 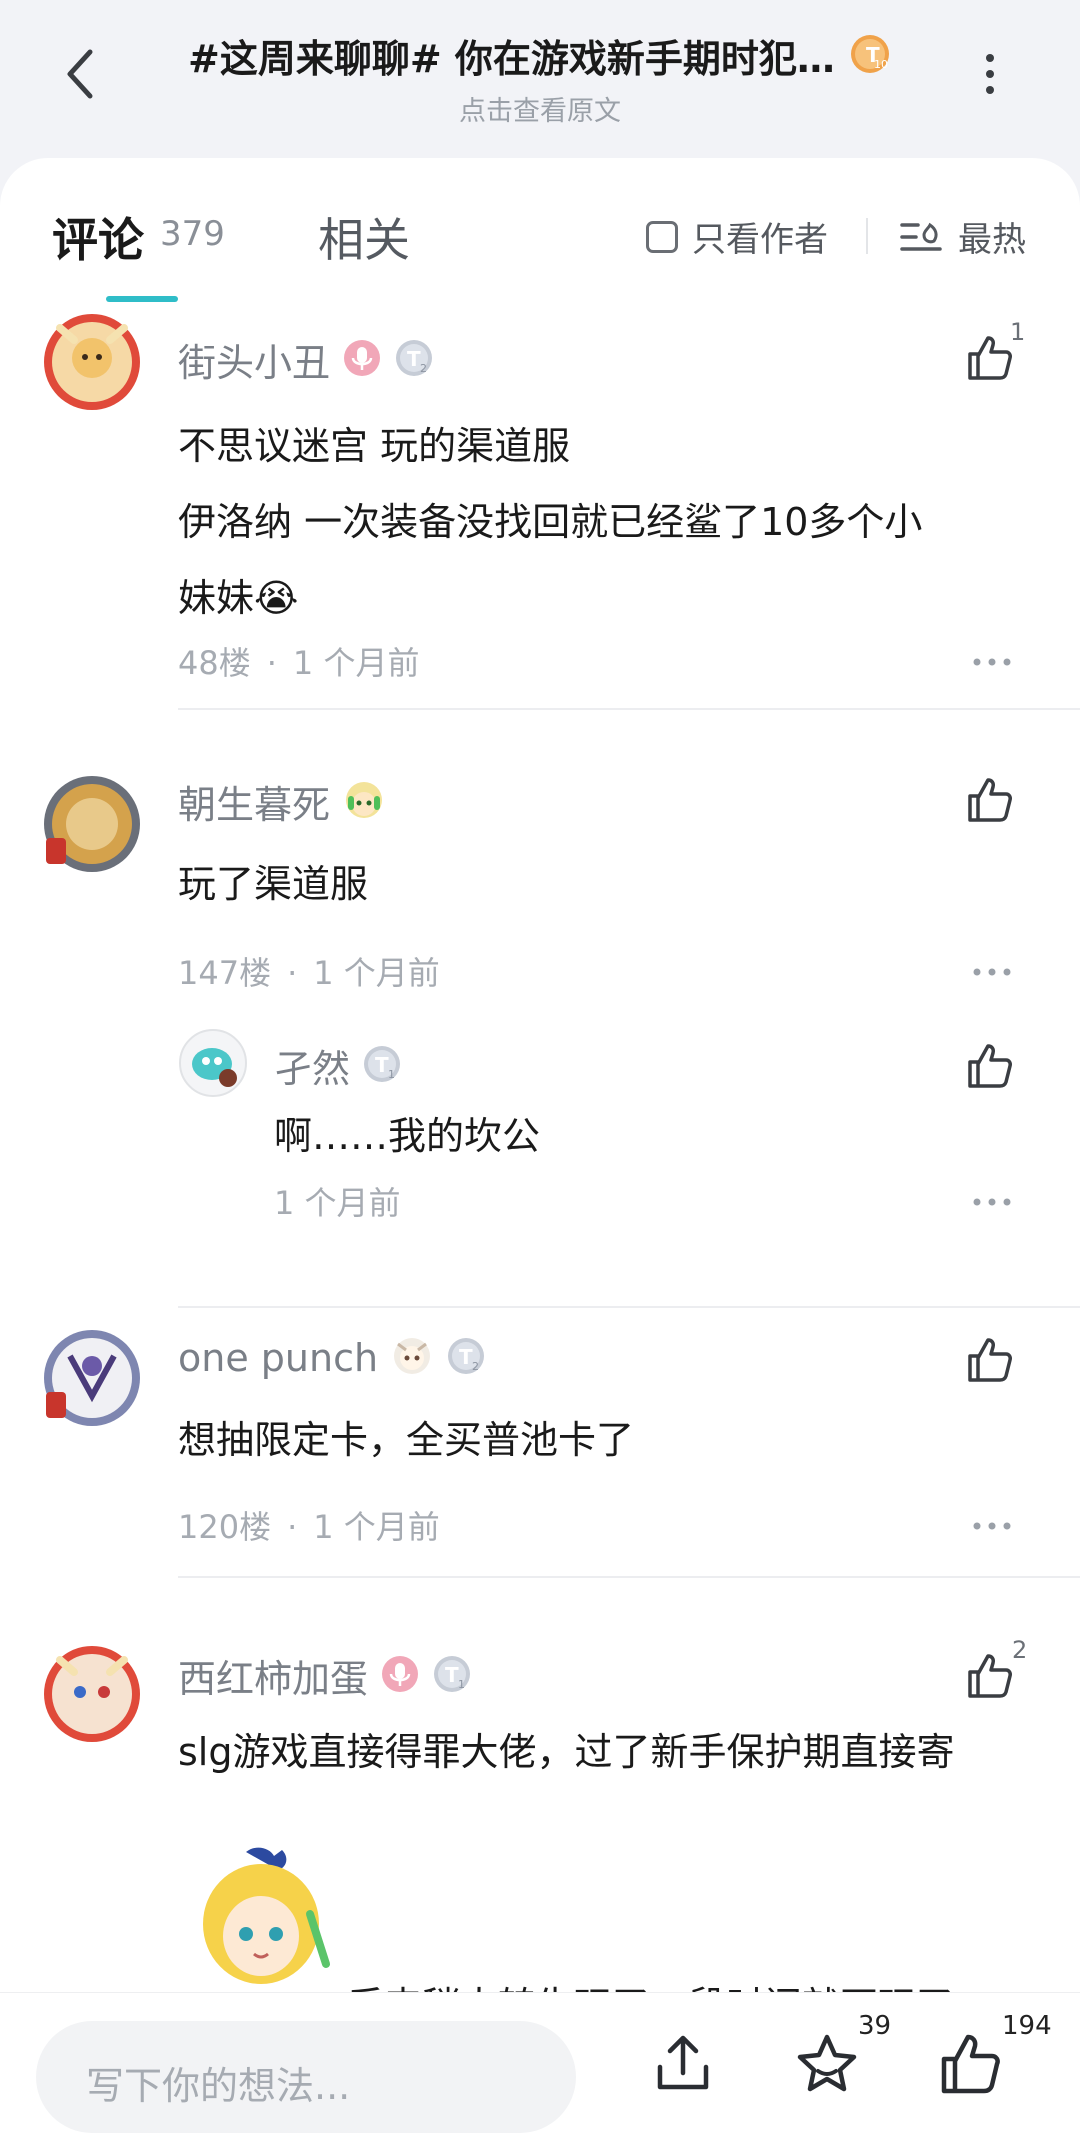 What do you see at coordinates (1020, 1650) in the screenshot?
I see `like-count: 2` at bounding box center [1020, 1650].